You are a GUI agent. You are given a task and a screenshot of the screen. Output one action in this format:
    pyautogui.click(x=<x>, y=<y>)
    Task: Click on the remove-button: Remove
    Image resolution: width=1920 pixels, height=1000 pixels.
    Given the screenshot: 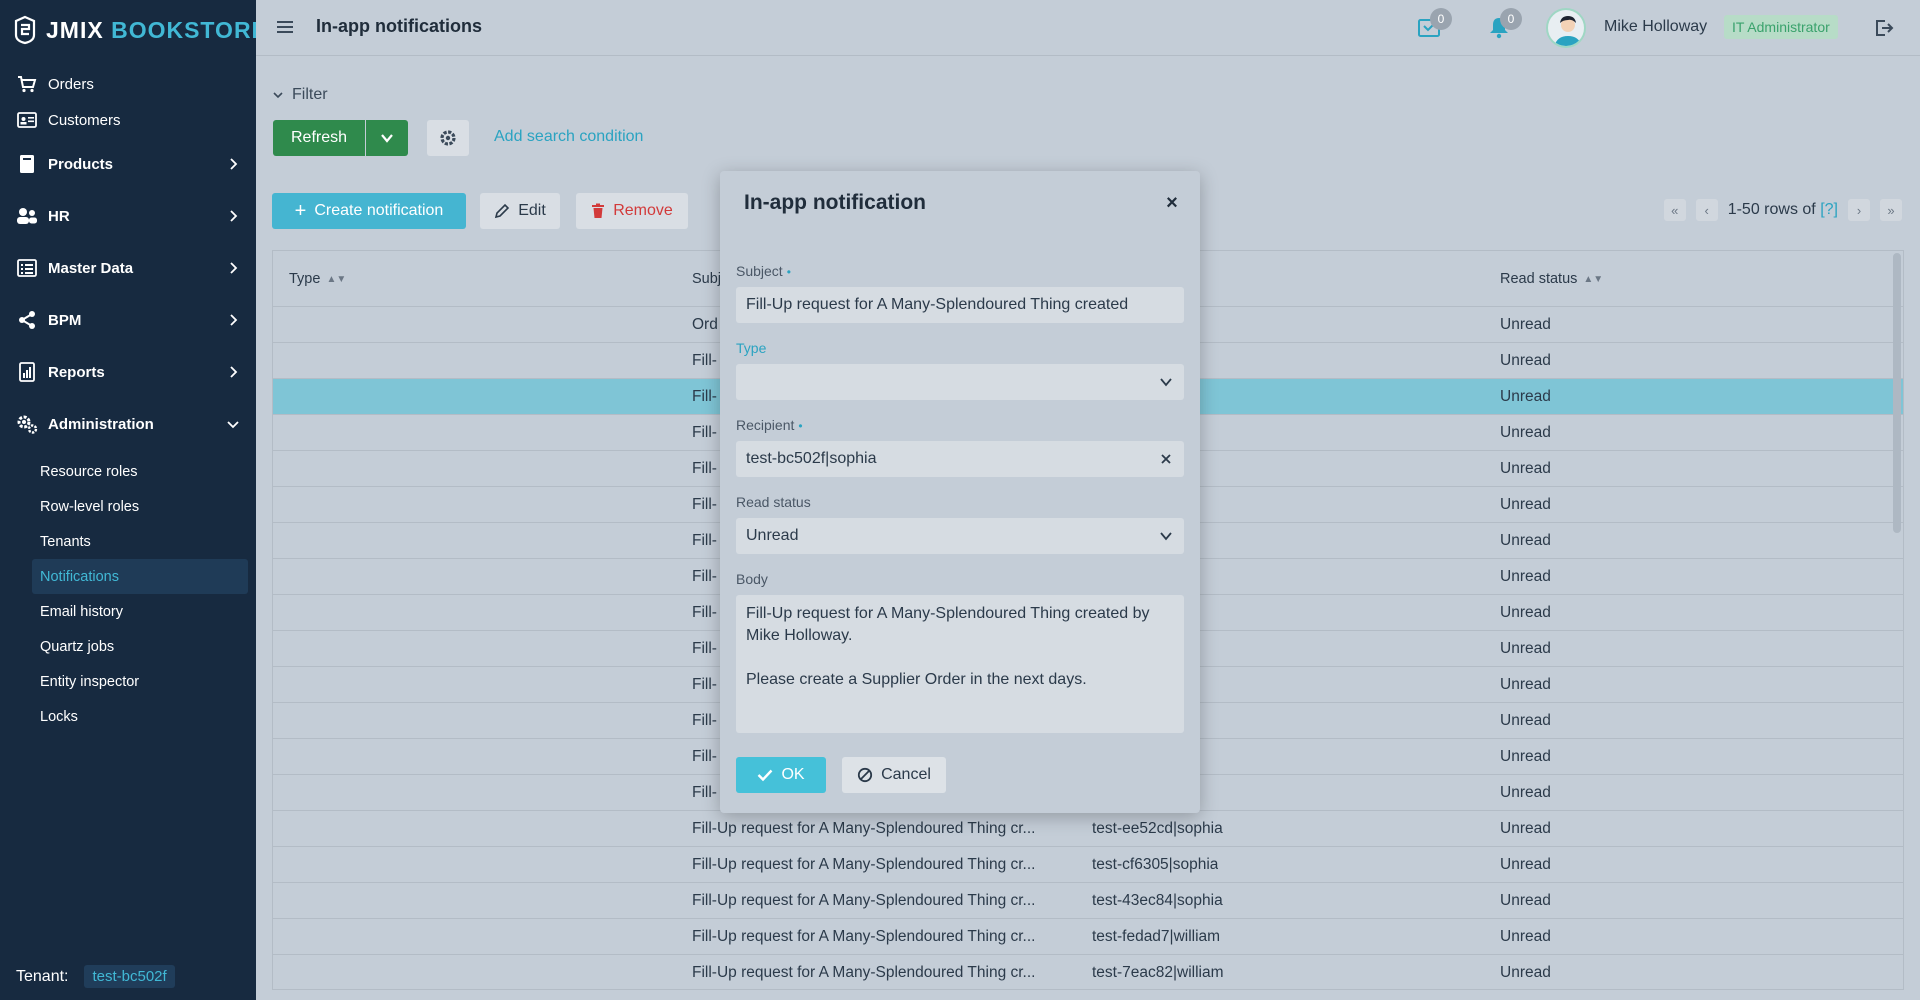 What is the action you would take?
    pyautogui.click(x=632, y=211)
    